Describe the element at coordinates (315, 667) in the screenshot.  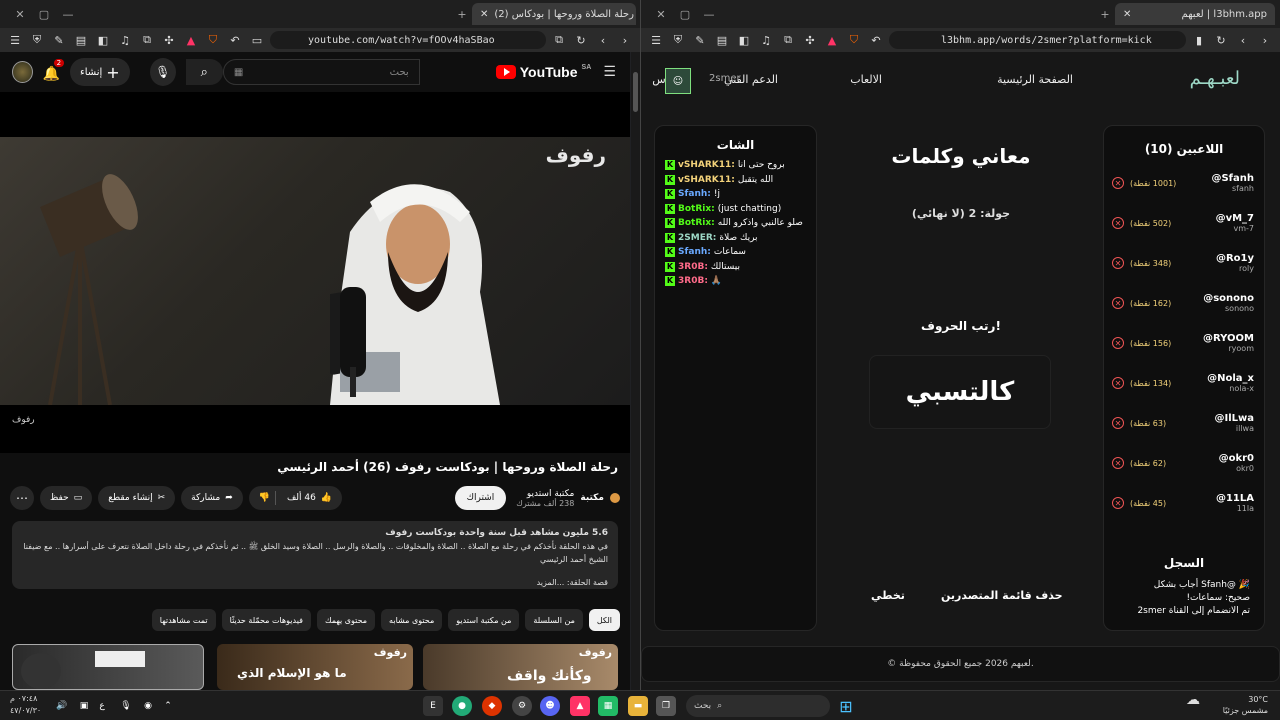
I see `thumbnail-2: ما هو الإسلام الذي رفوف` at that location.